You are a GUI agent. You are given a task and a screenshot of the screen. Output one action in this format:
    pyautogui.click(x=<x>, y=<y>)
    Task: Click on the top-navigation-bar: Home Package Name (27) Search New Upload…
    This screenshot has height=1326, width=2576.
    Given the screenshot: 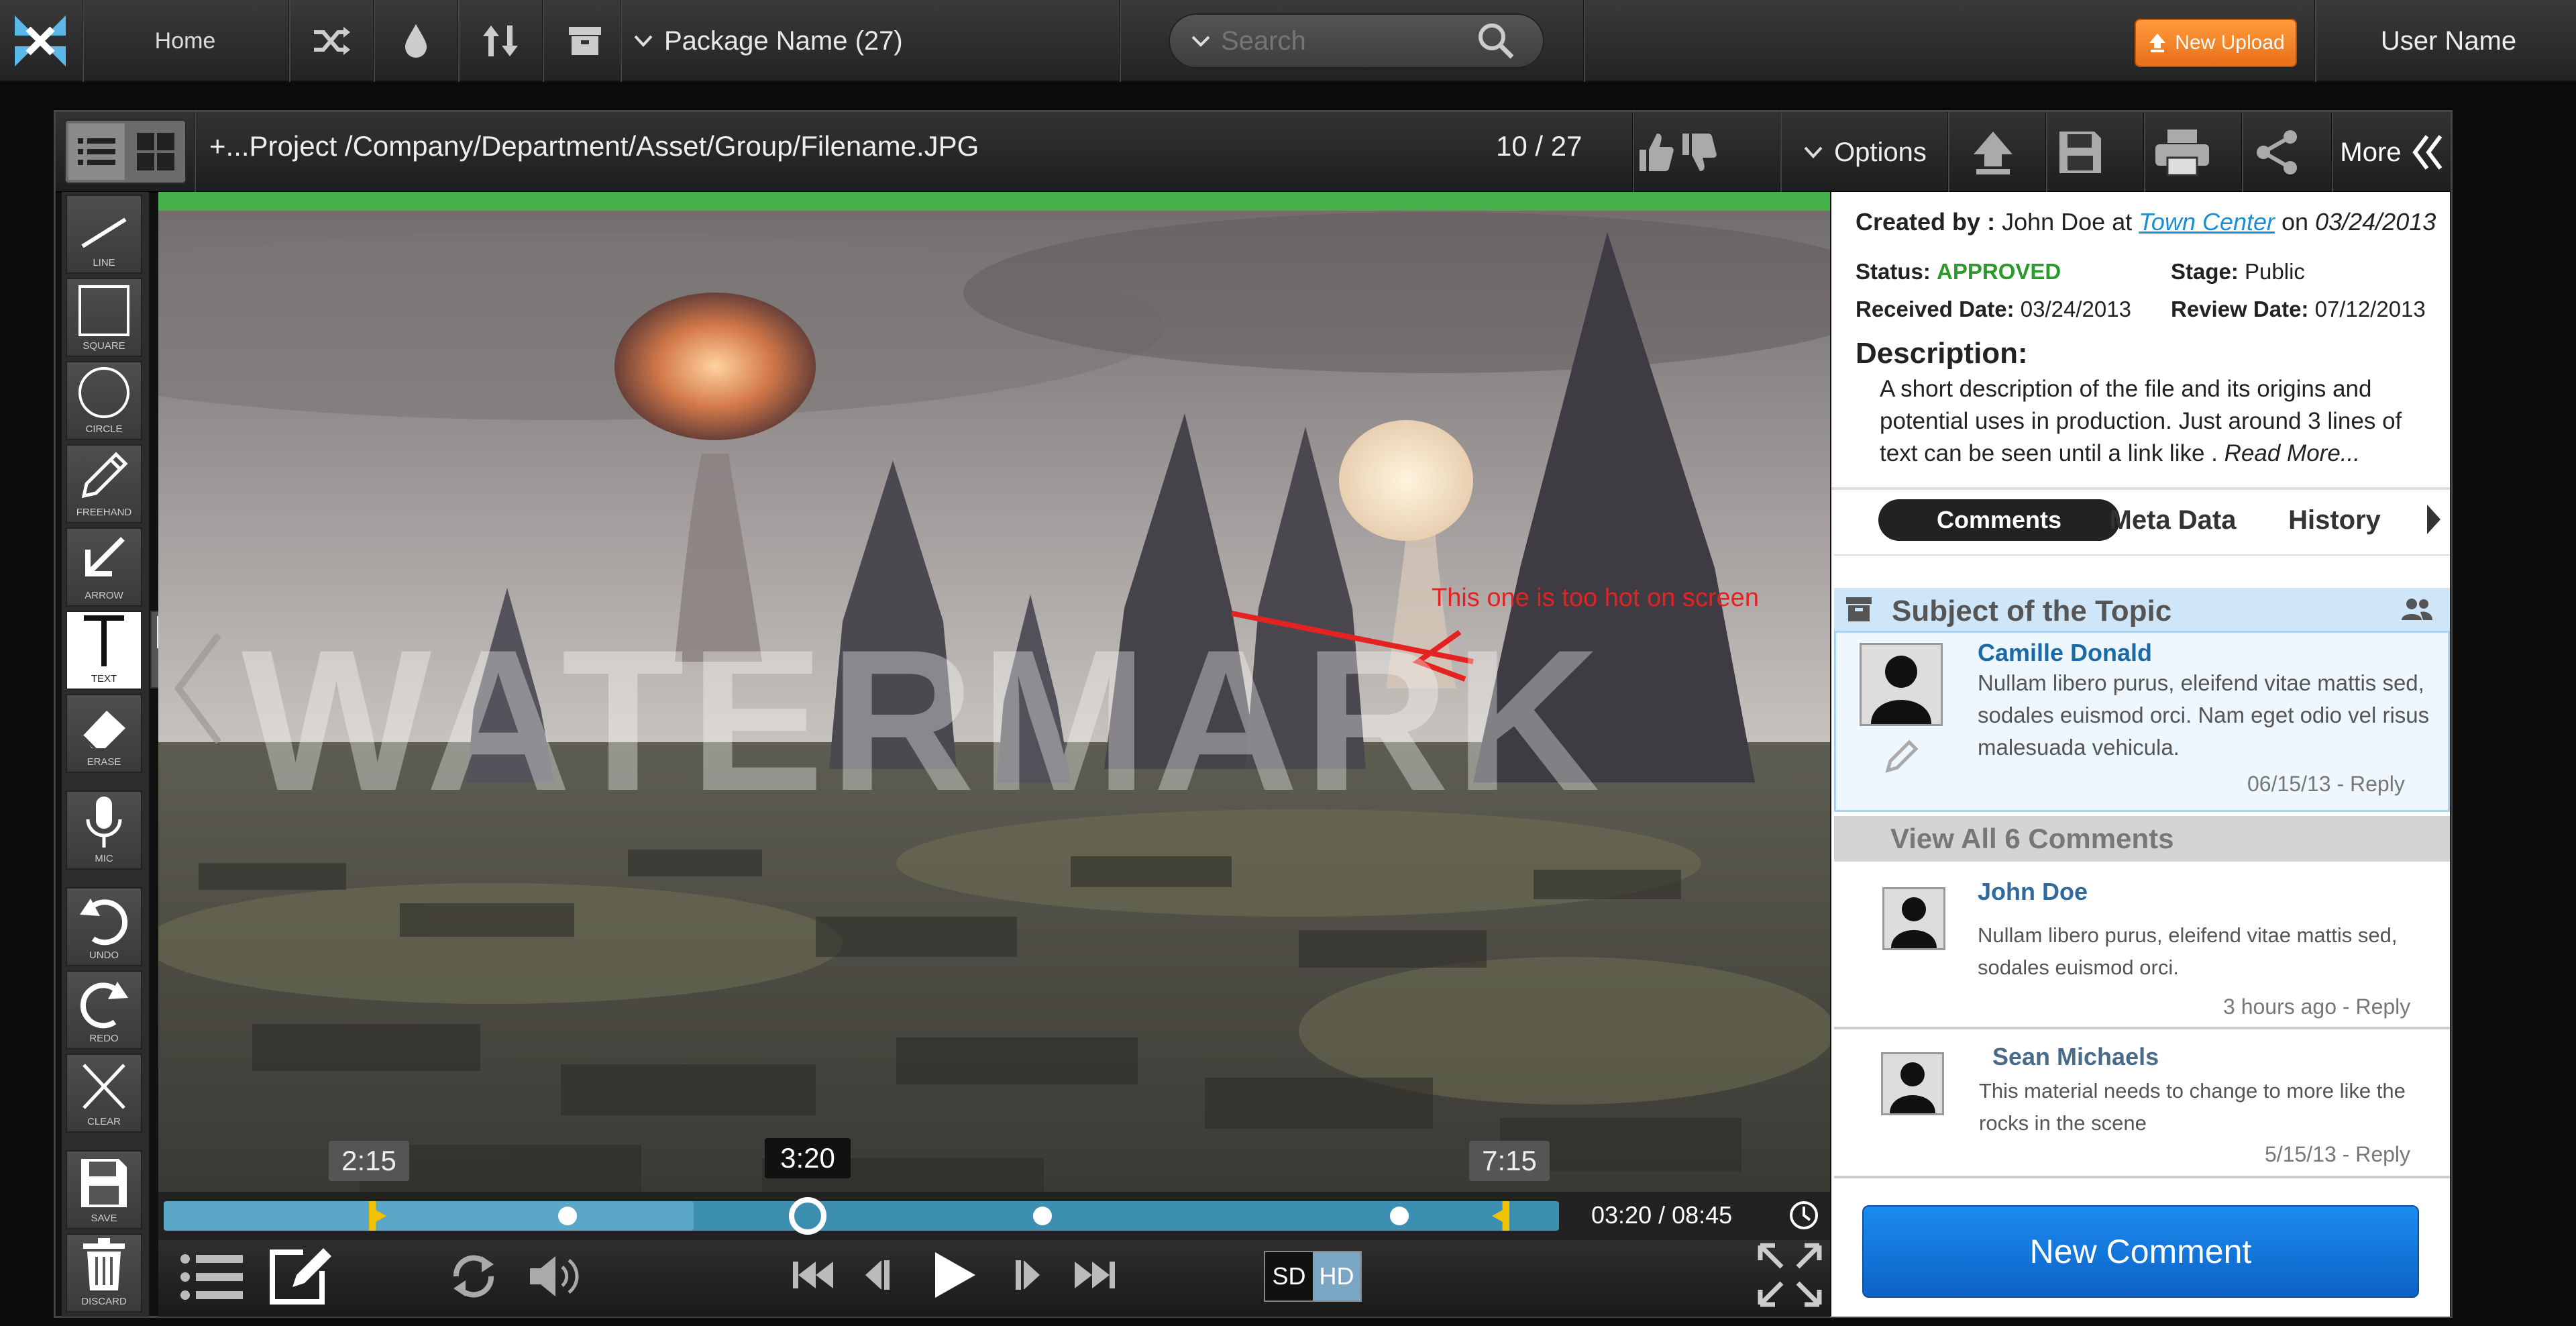 What is the action you would take?
    pyautogui.click(x=1288, y=41)
    